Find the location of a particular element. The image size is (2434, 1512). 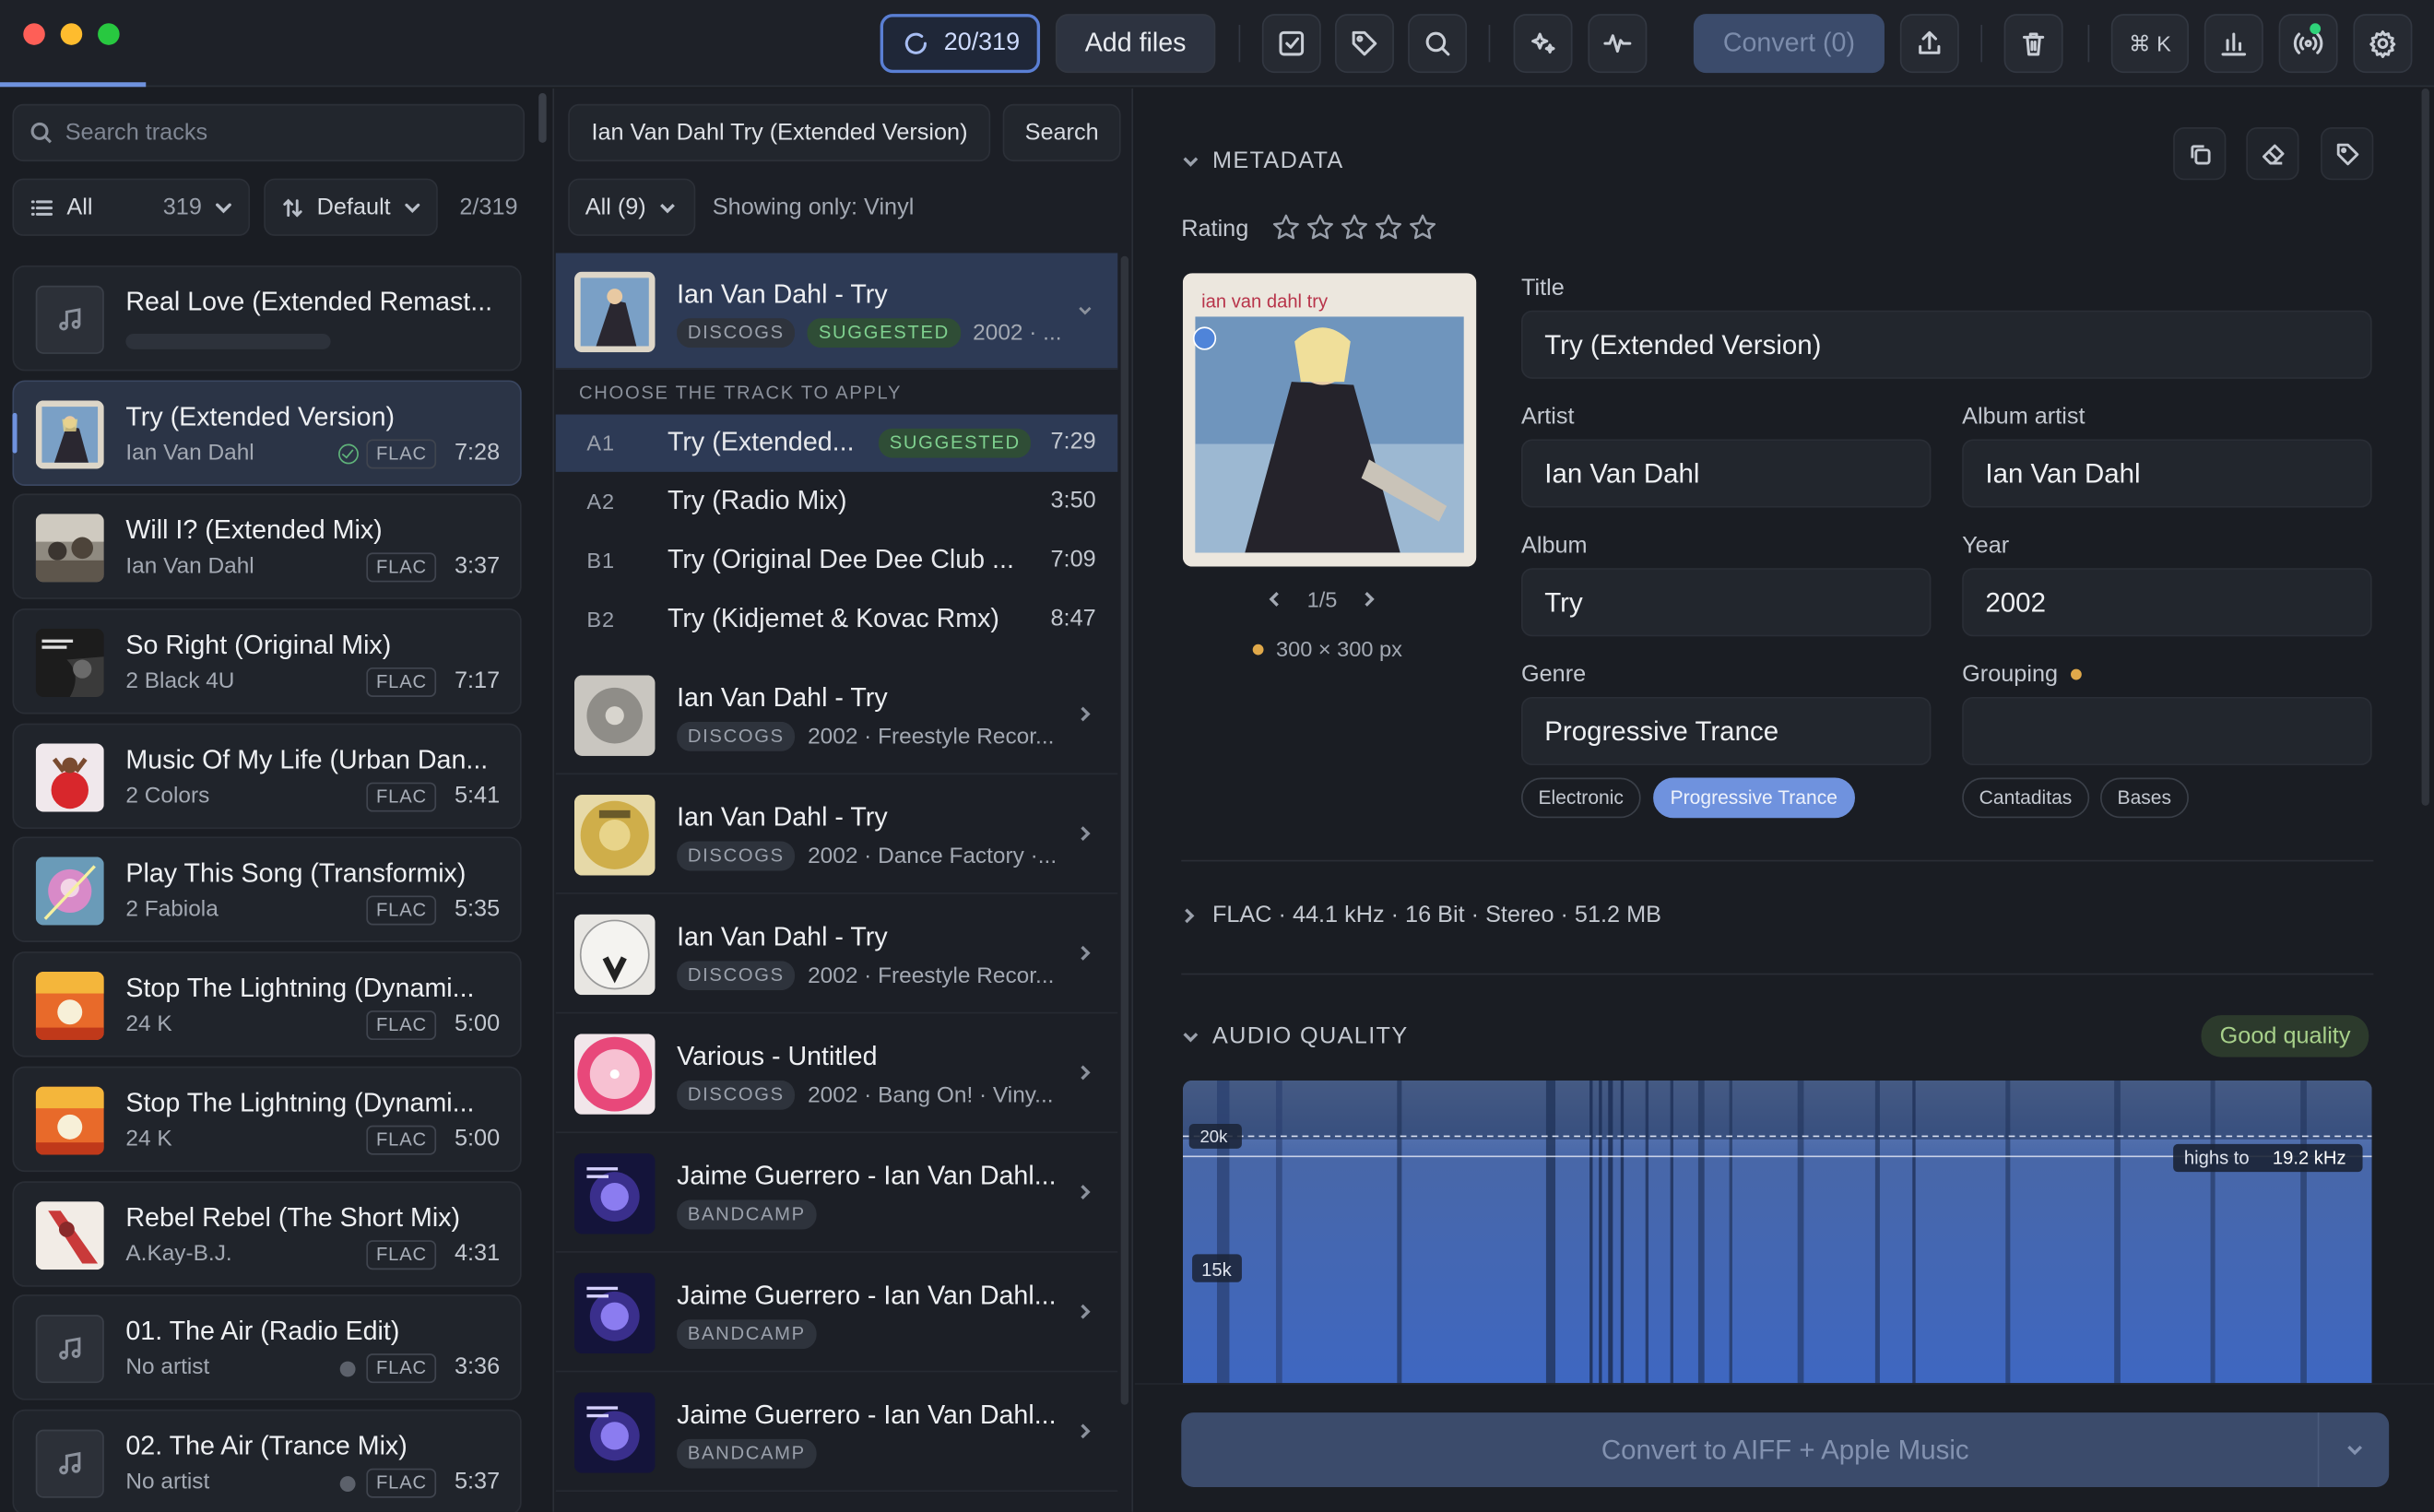

grouping-chip: Cantaditas is located at coordinates (2025, 798).